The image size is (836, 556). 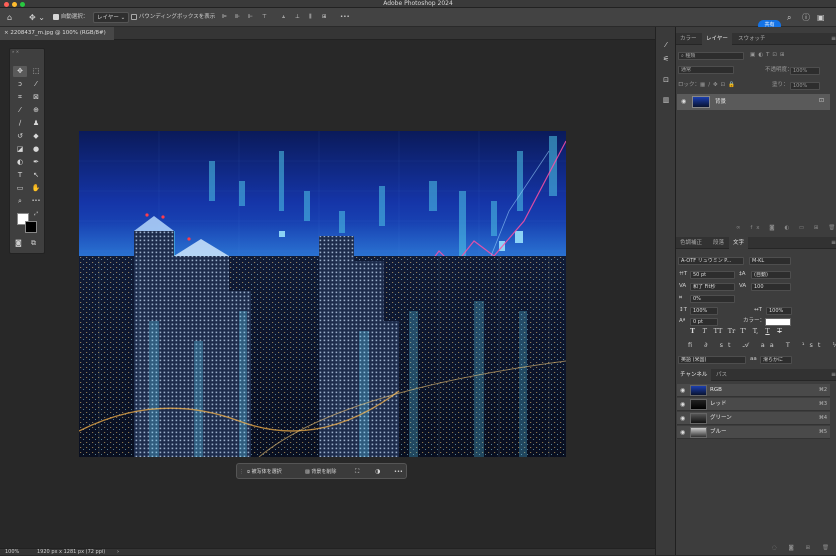 What do you see at coordinates (704, 331) in the screenshot?
I see `faux-italic-button: T` at bounding box center [704, 331].